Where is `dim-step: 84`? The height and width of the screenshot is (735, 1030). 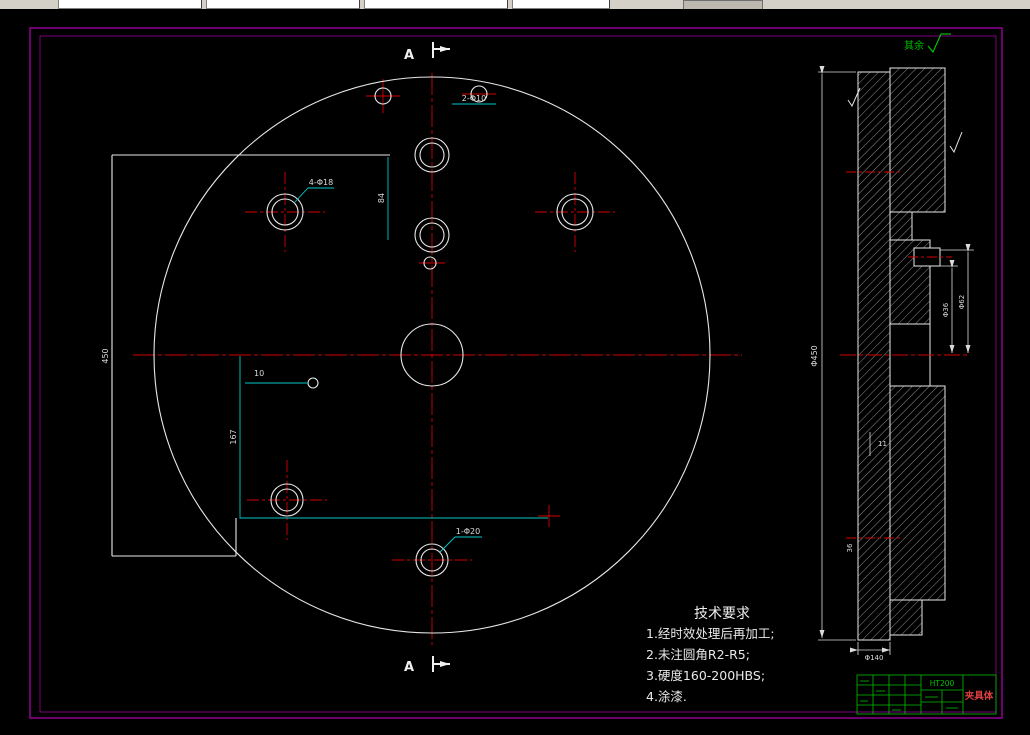 dim-step: 84 is located at coordinates (381, 198).